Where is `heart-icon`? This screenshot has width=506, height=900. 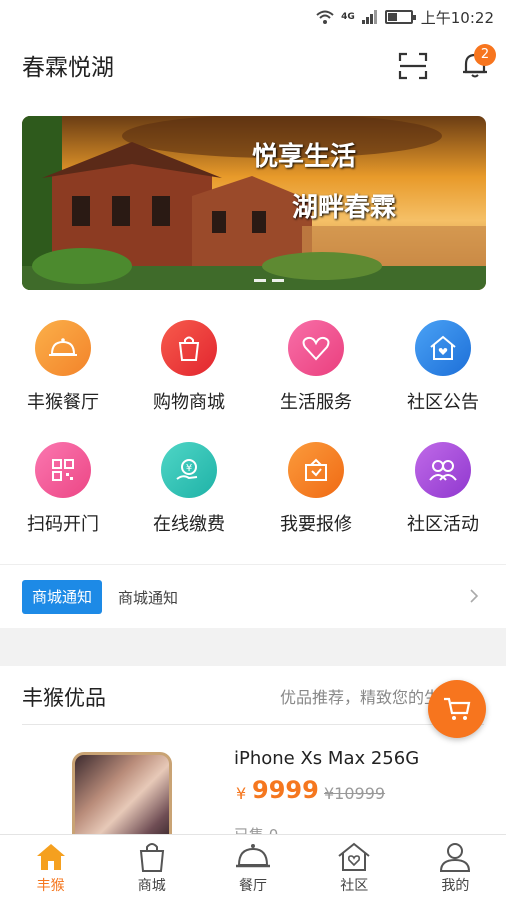 heart-icon is located at coordinates (316, 348).